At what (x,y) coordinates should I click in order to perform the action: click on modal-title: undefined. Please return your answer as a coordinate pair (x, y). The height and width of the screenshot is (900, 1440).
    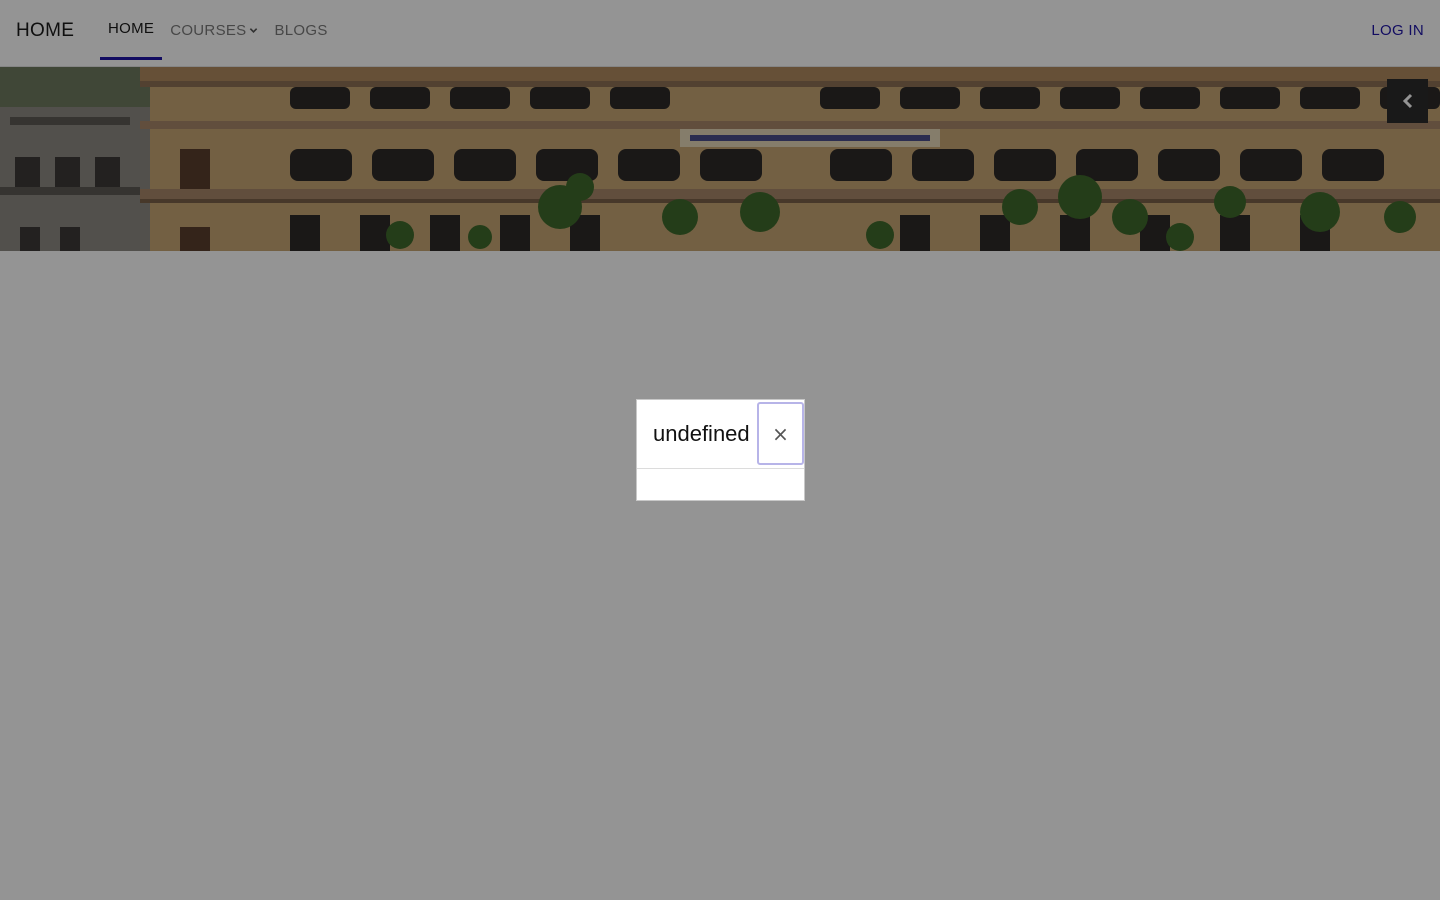
    Looking at the image, I should click on (701, 433).